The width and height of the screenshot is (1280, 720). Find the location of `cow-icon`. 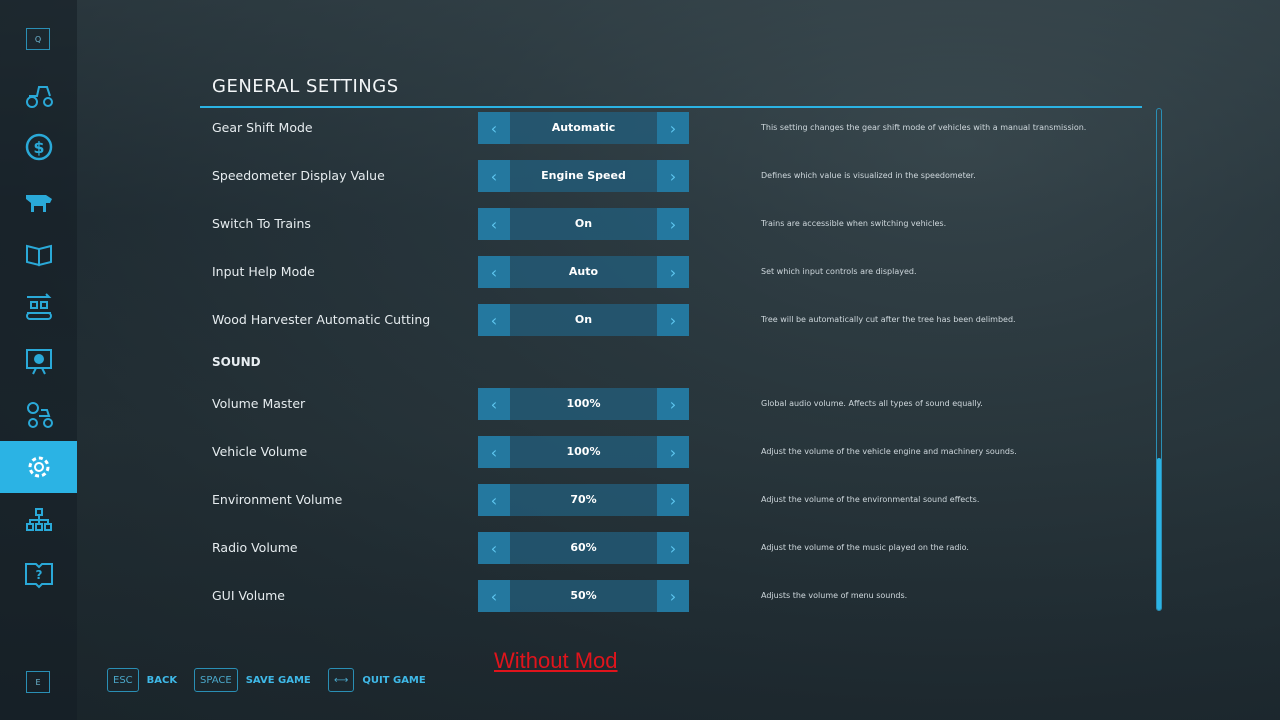

cow-icon is located at coordinates (38, 203).